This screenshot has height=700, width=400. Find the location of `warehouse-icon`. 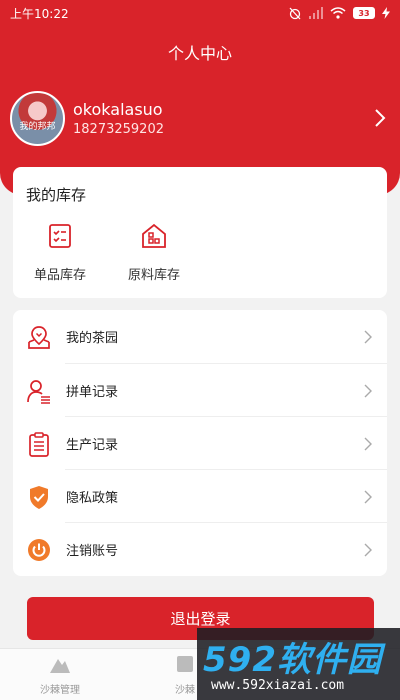

warehouse-icon is located at coordinates (154, 235).